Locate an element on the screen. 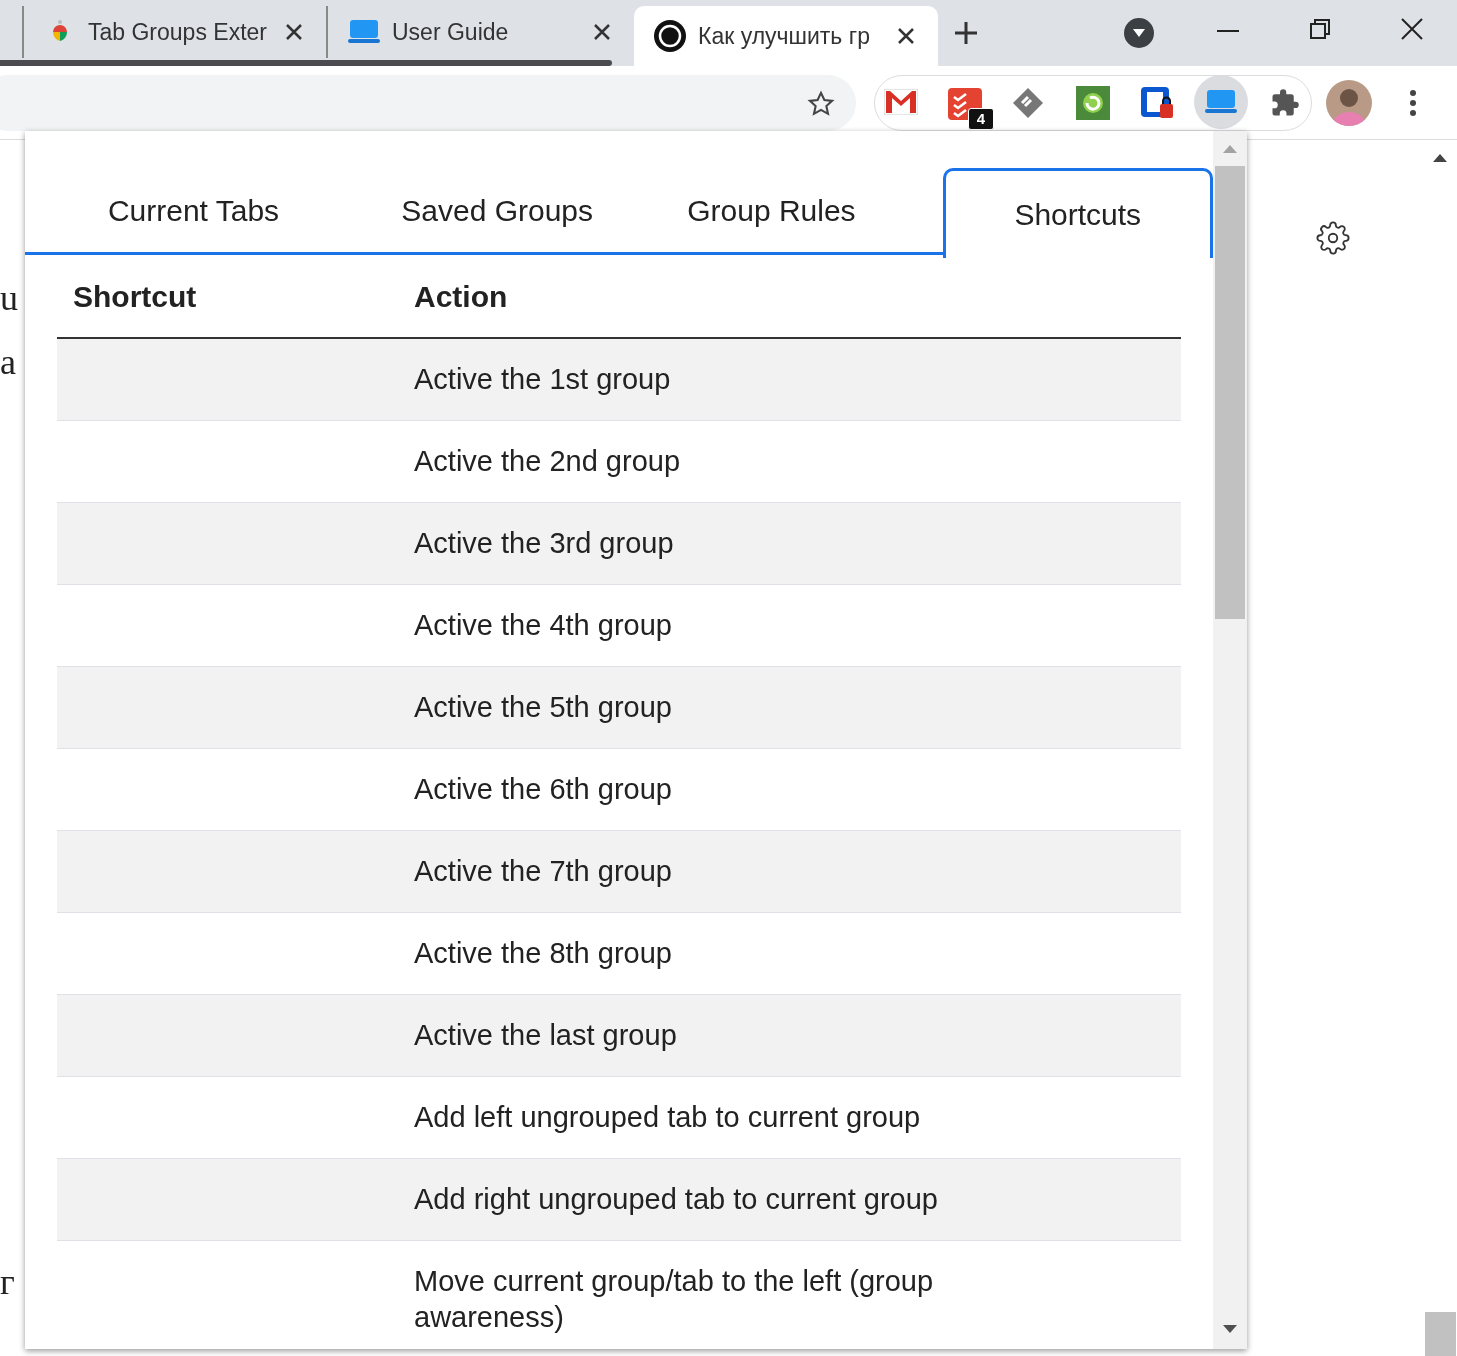  table-cell-text: Add left ungrouped tab to current group is located at coordinates (668, 1117).